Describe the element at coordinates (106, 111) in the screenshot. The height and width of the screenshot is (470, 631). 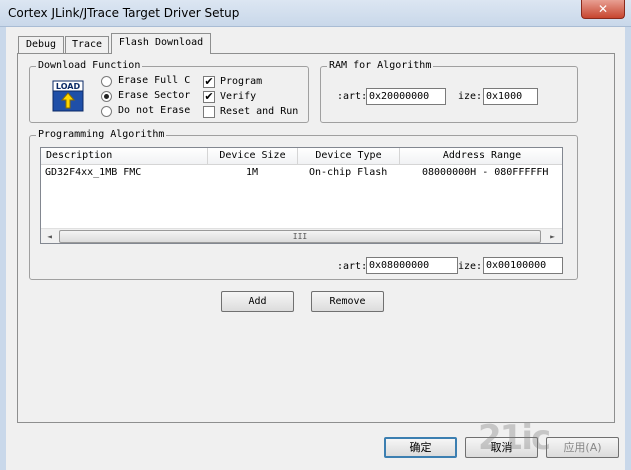
I see `do-not-erase-radio` at that location.